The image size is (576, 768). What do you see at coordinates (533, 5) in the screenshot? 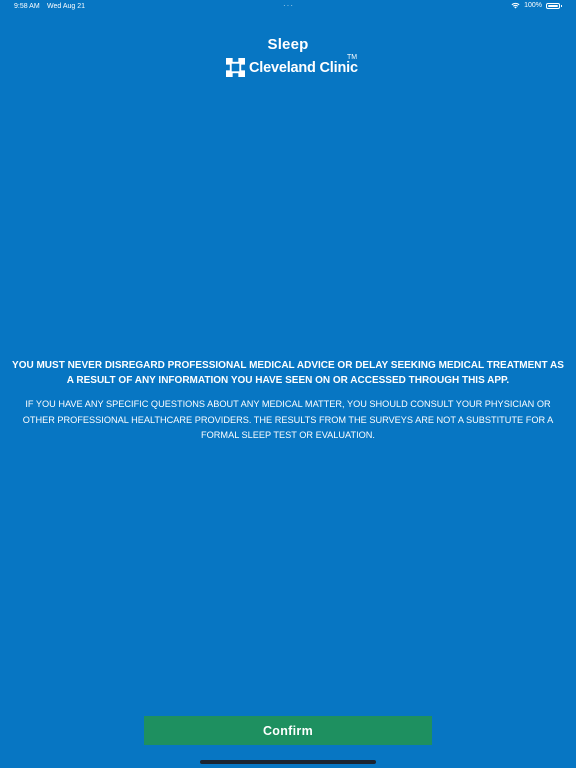
I see `battery-percentage: 100%` at bounding box center [533, 5].